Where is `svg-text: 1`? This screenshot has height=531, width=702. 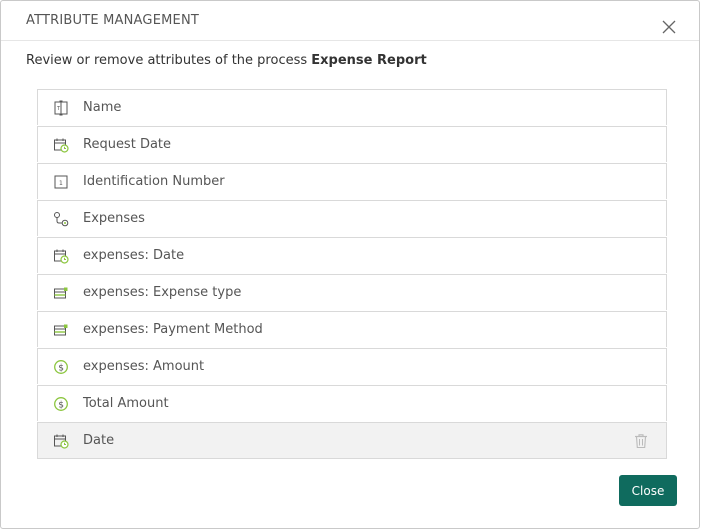
svg-text: 1 is located at coordinates (61, 183).